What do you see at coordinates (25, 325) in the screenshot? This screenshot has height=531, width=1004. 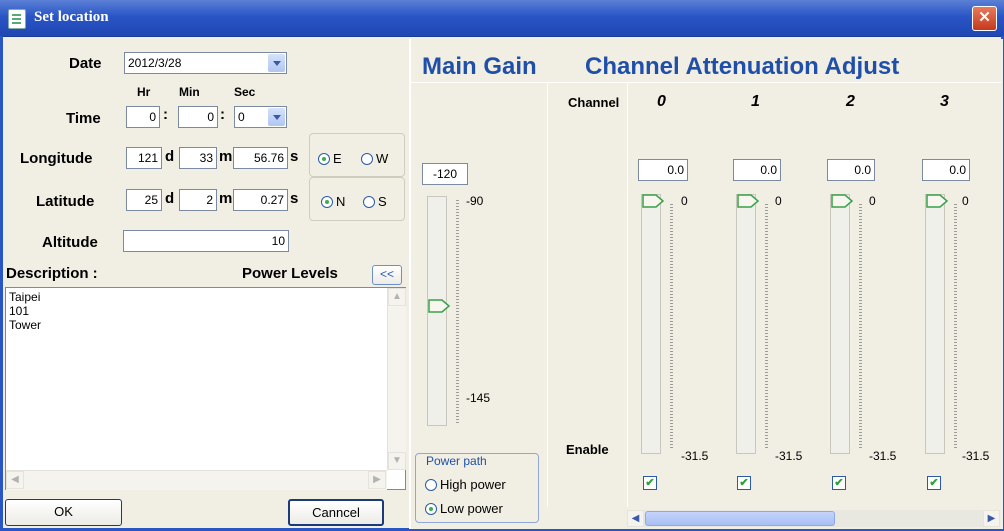 I see `description-line: Tower` at bounding box center [25, 325].